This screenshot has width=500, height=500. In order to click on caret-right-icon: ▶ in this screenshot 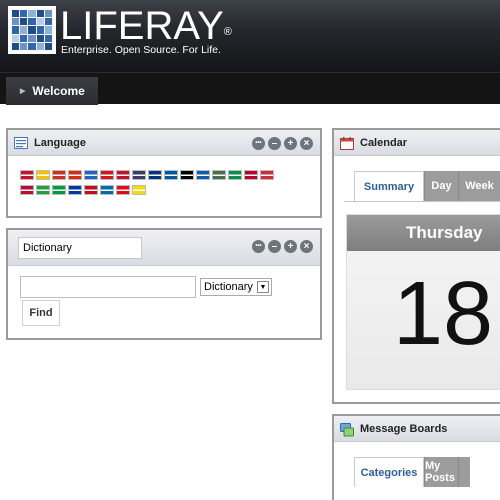, I will do `click(23, 91)`.